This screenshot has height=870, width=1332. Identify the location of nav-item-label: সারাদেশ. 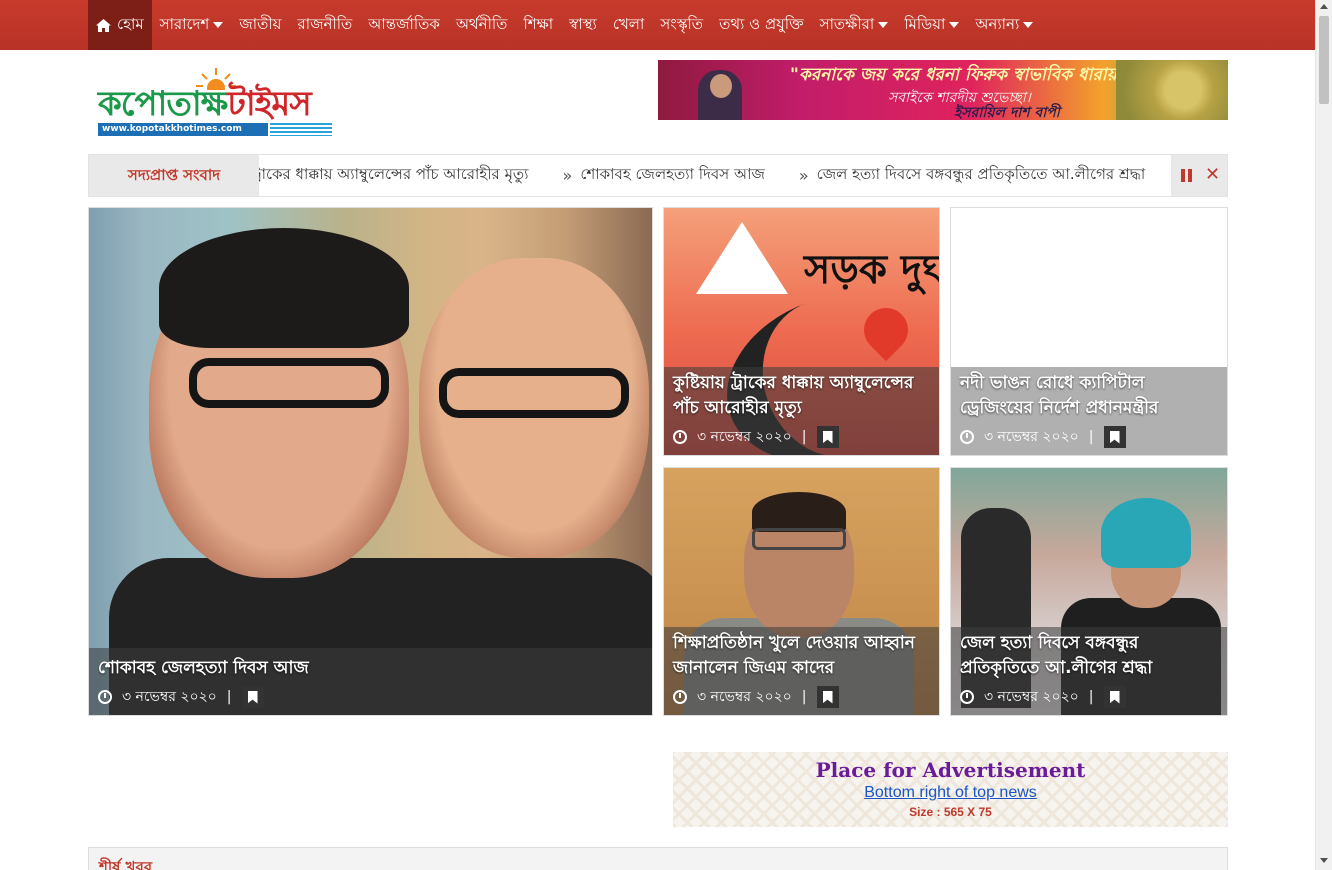
(184, 23).